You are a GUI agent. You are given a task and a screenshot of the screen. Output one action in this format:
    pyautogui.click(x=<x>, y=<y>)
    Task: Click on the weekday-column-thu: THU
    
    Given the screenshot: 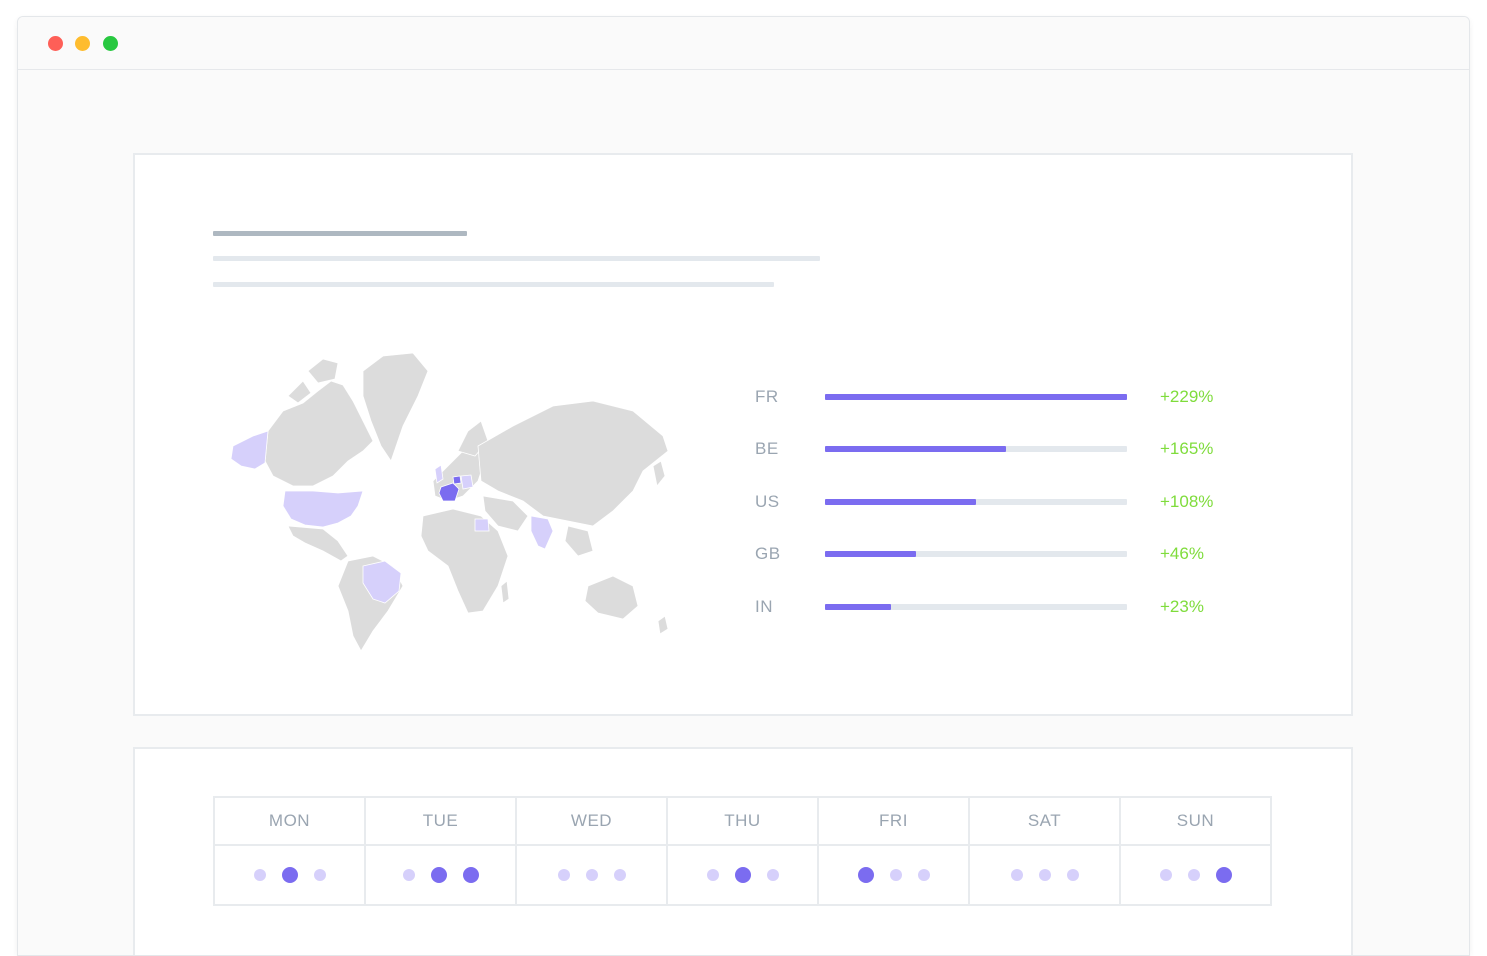 What is the action you would take?
    pyautogui.click(x=743, y=851)
    